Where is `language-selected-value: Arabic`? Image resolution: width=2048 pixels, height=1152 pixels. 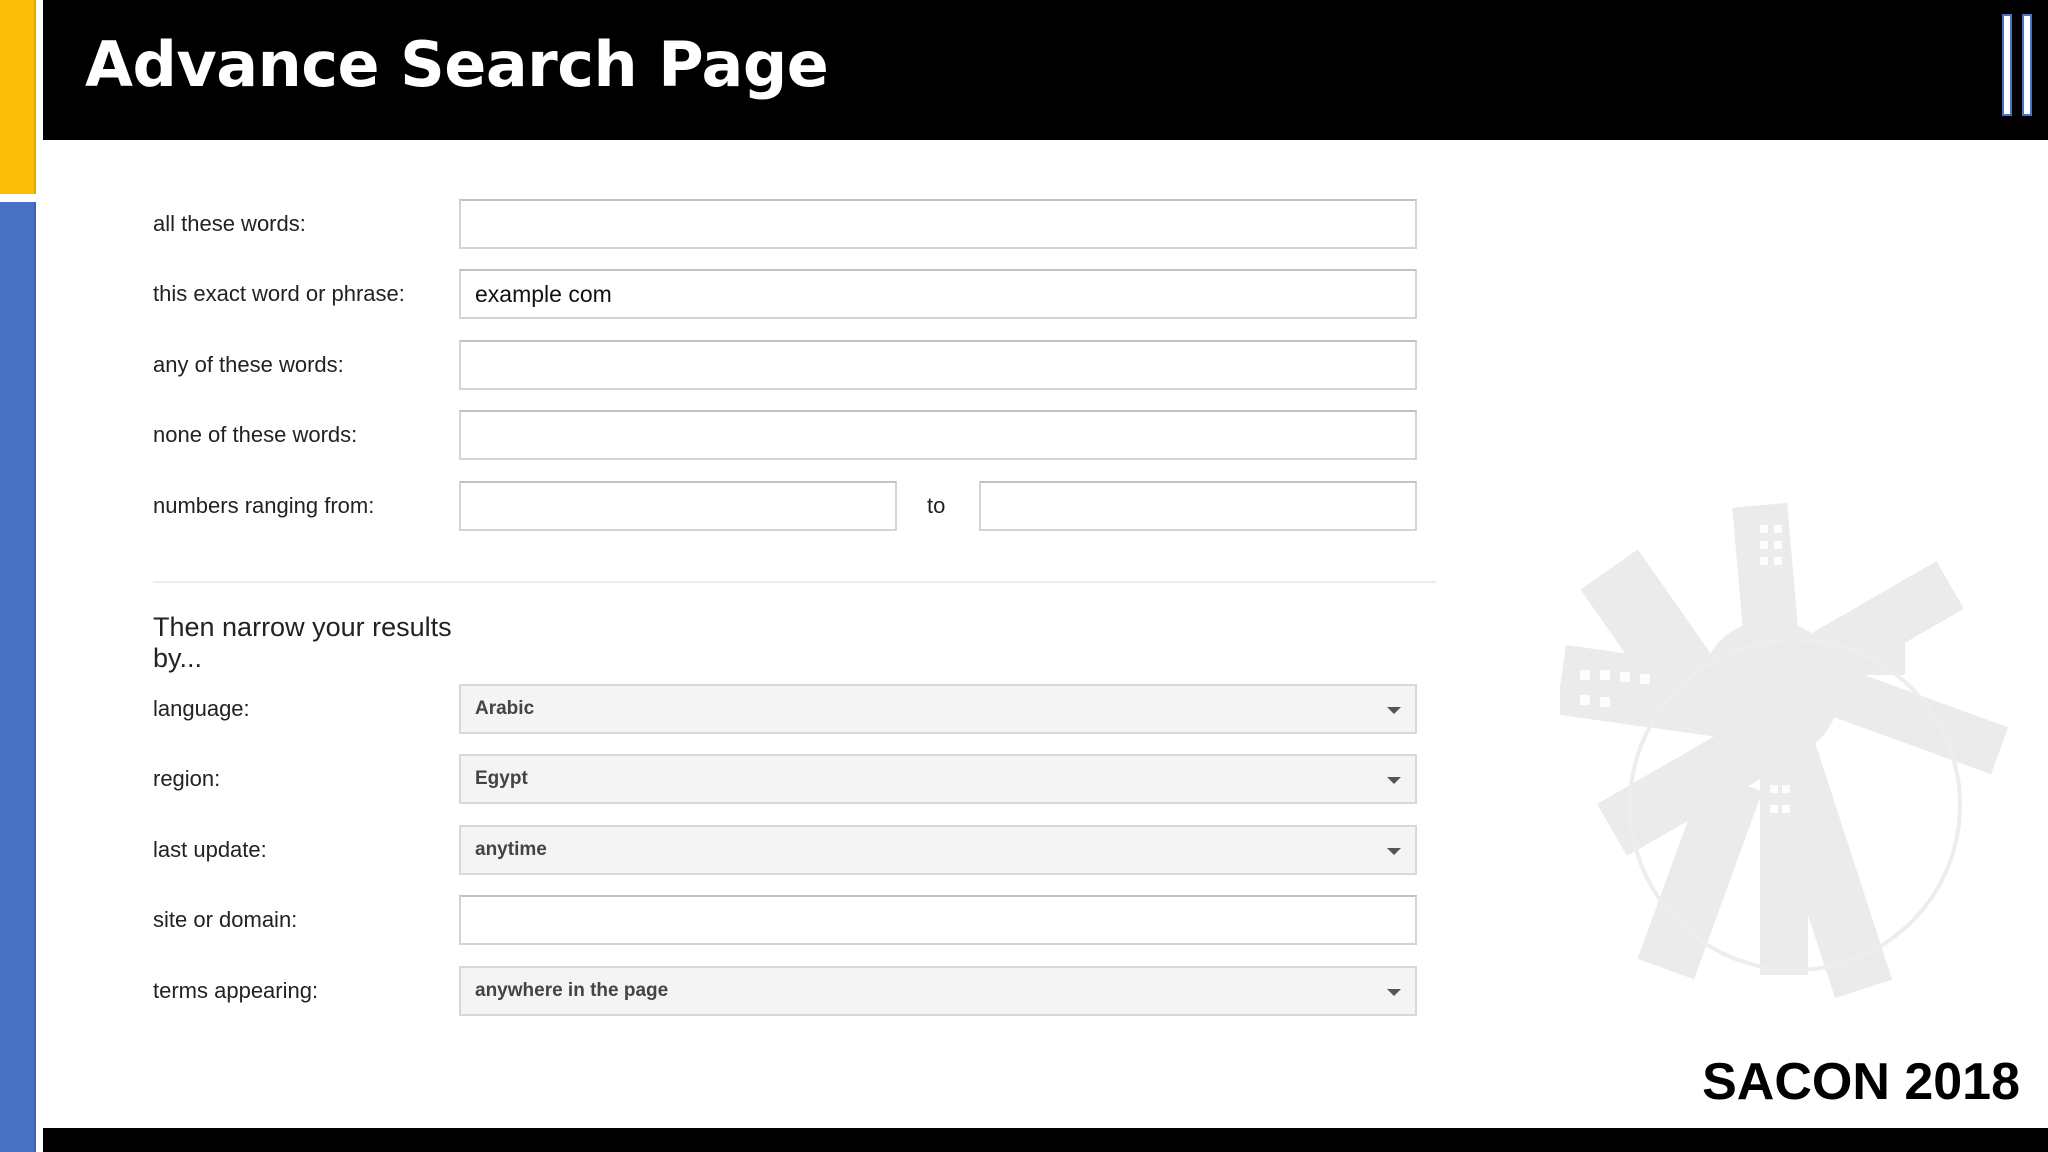 language-selected-value: Arabic is located at coordinates (505, 708).